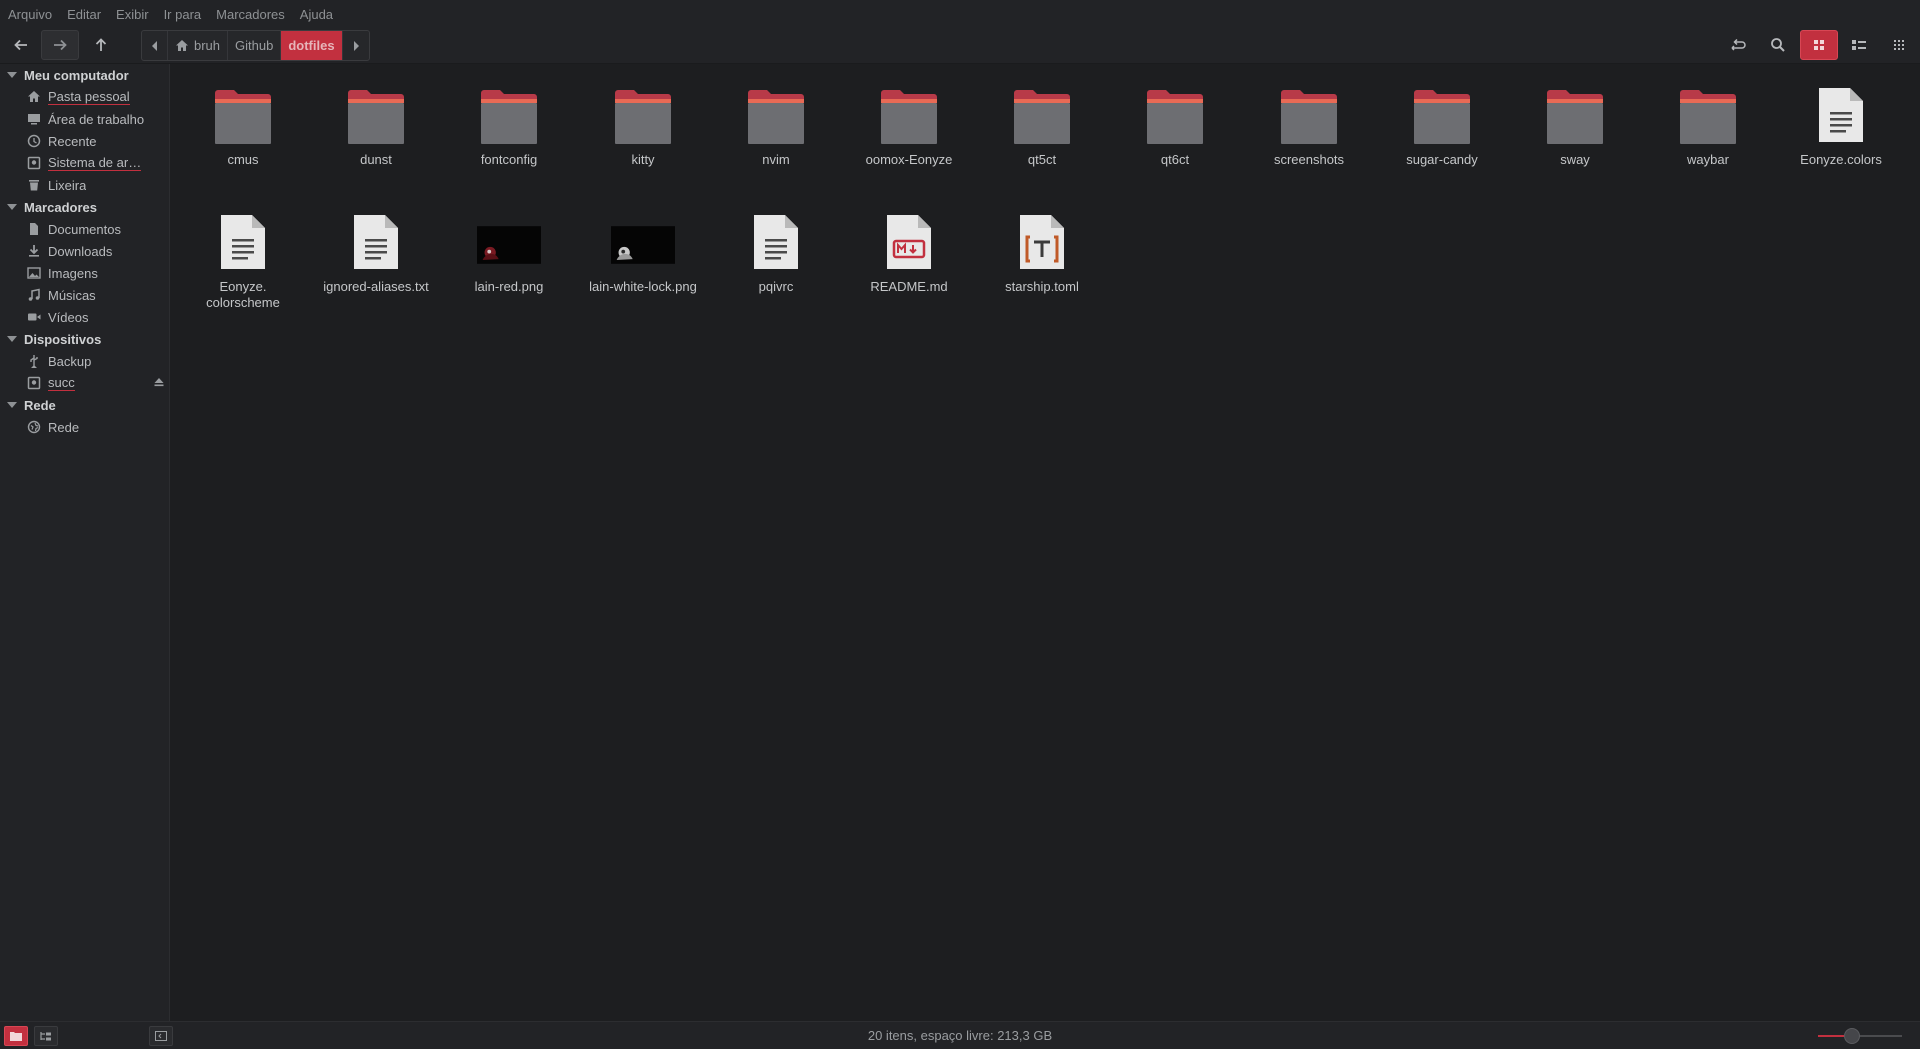  What do you see at coordinates (960, 1035) in the screenshot?
I see `status-text: 20 itens, espaço livre: 213,3 GB` at bounding box center [960, 1035].